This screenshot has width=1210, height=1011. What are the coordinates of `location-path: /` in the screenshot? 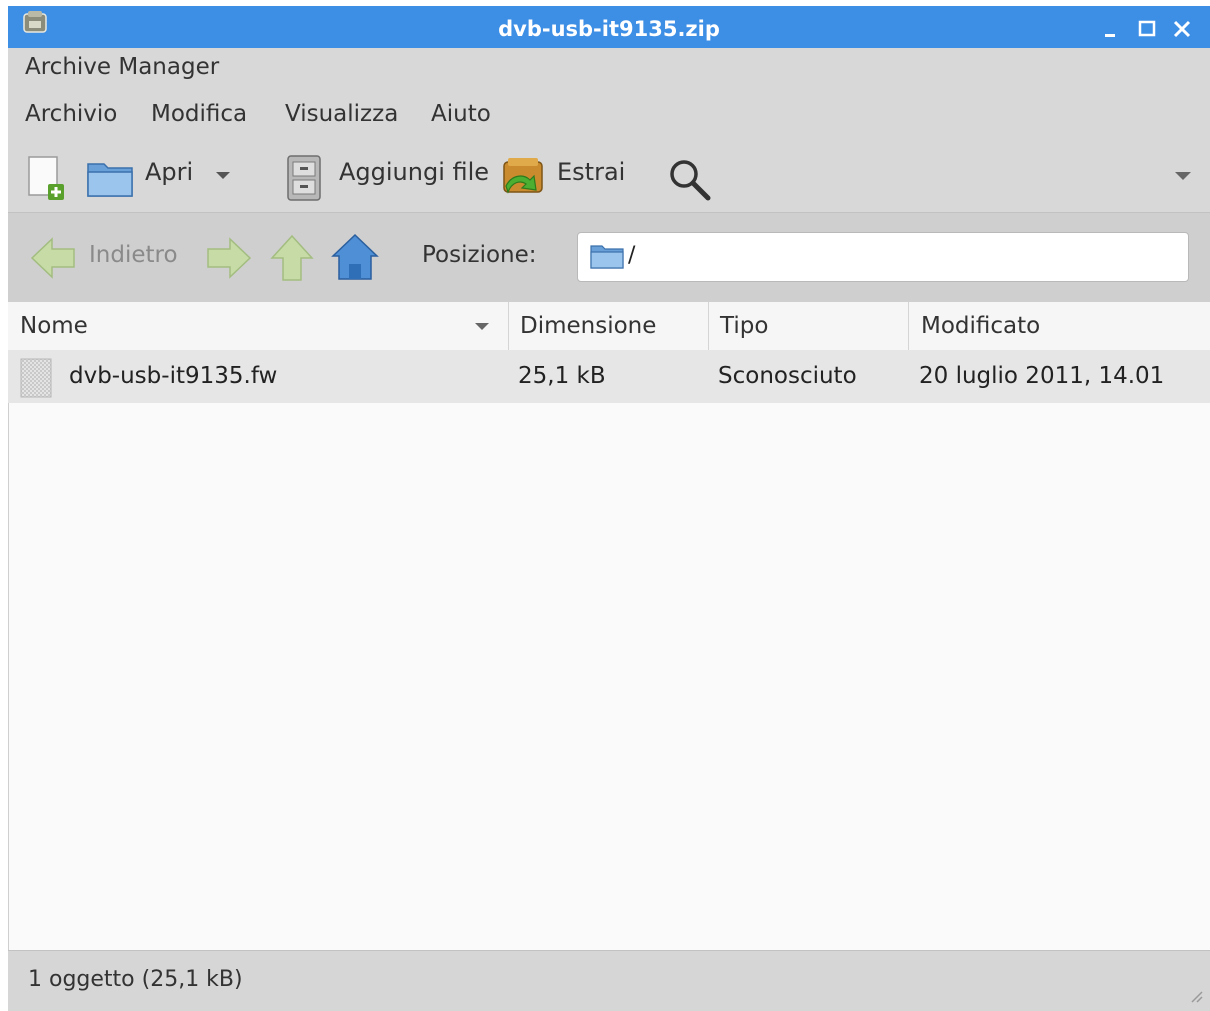 It's located at (632, 255).